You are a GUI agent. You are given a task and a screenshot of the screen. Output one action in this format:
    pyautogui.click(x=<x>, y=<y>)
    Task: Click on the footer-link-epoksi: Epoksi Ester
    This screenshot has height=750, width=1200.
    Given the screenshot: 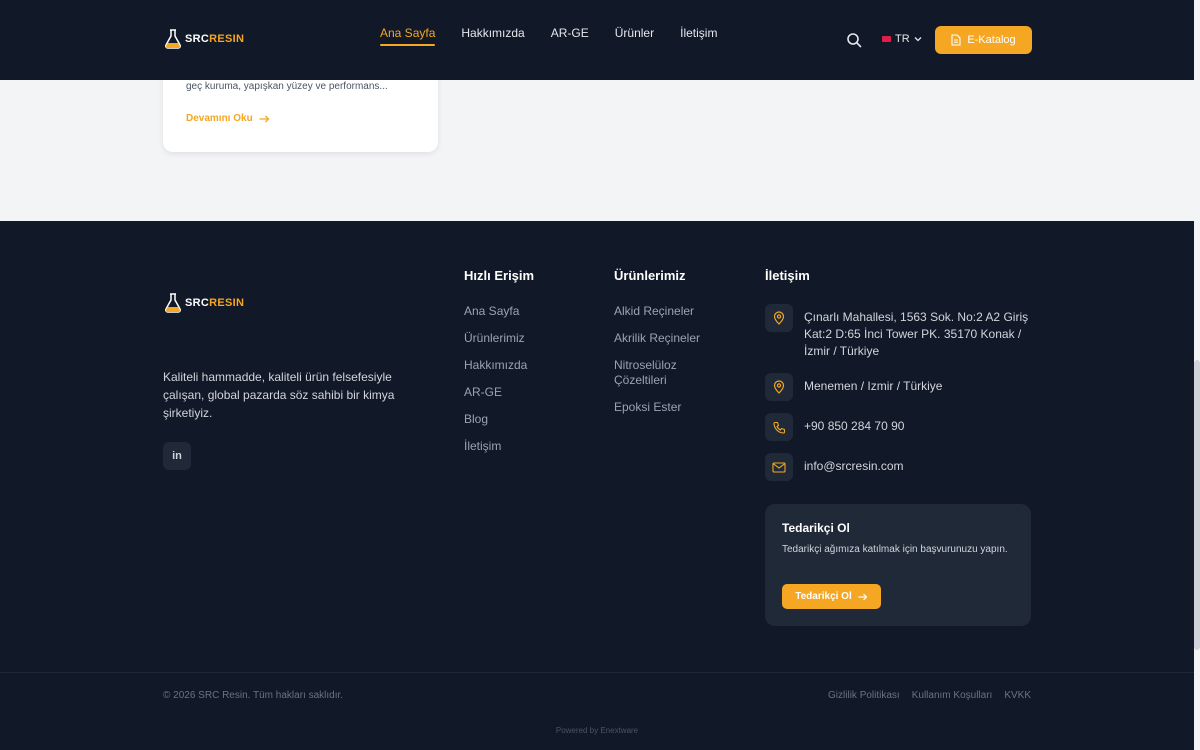 What is the action you would take?
    pyautogui.click(x=669, y=407)
    